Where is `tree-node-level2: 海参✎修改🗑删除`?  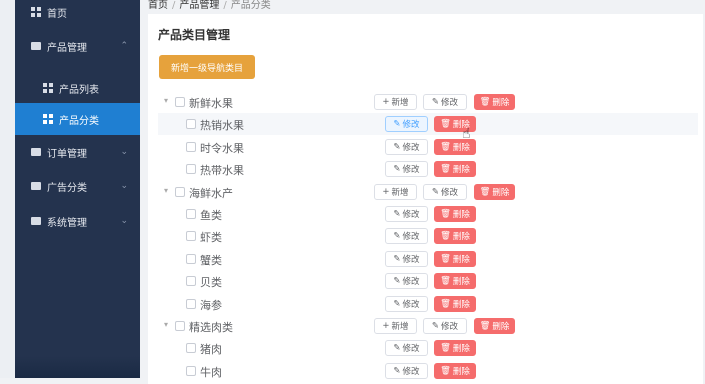
tree-node-level2: 海参✎修改🗑删除 is located at coordinates (428, 304).